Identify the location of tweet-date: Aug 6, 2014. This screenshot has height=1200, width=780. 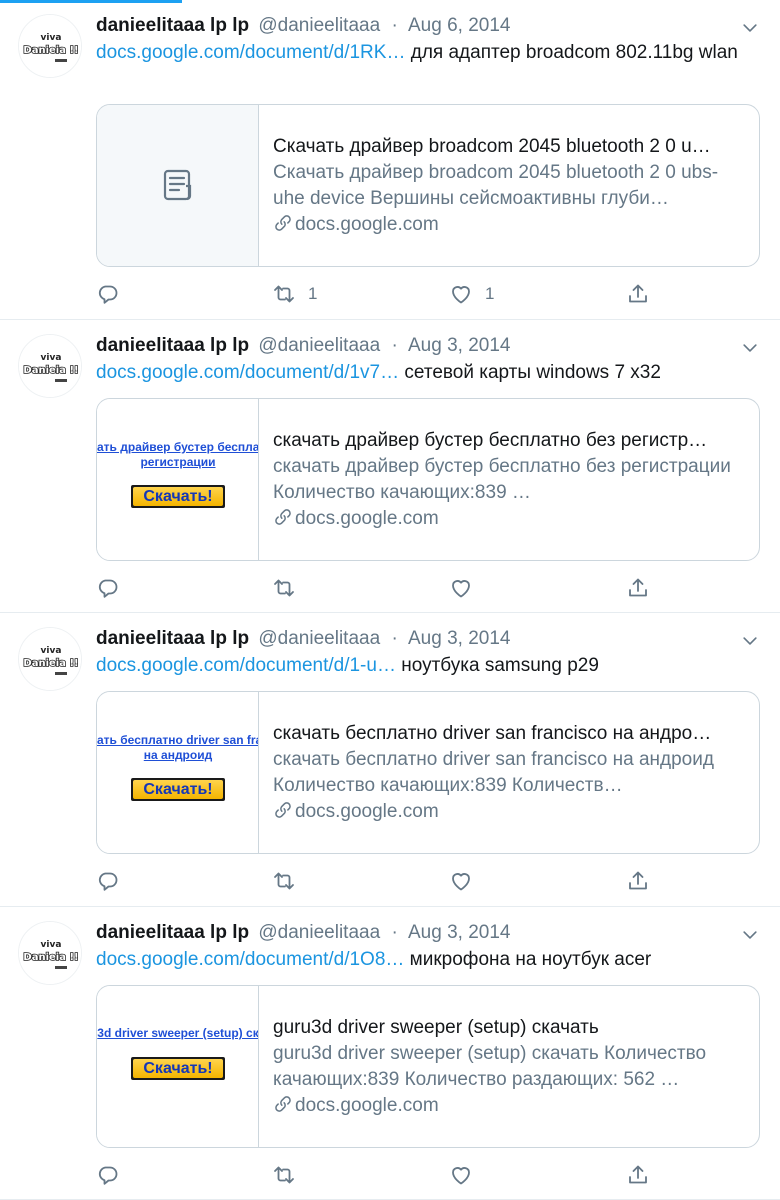
(459, 25).